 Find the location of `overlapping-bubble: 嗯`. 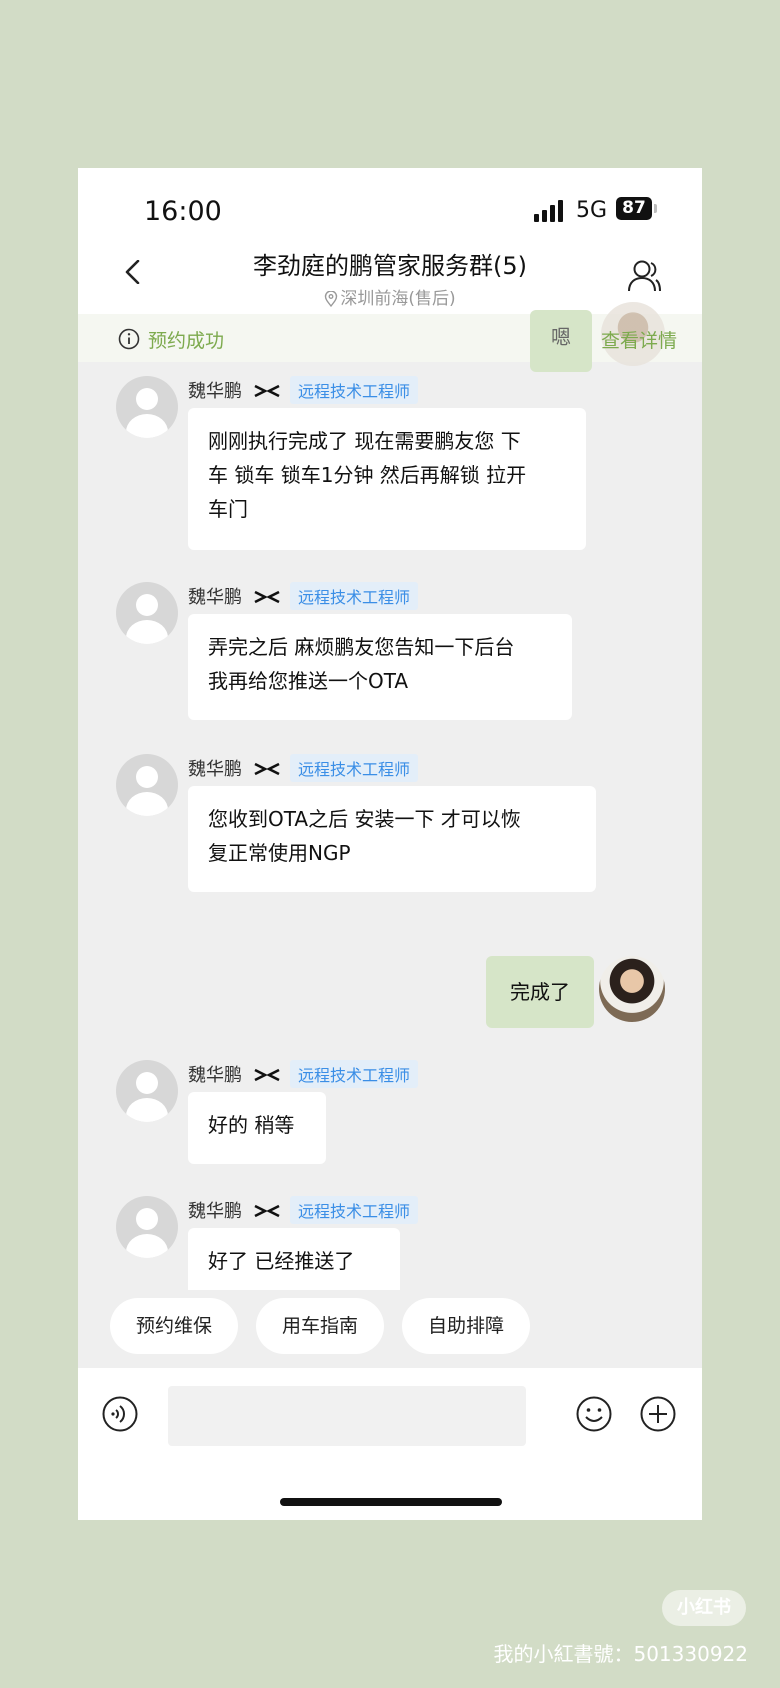

overlapping-bubble: 嗯 is located at coordinates (561, 341).